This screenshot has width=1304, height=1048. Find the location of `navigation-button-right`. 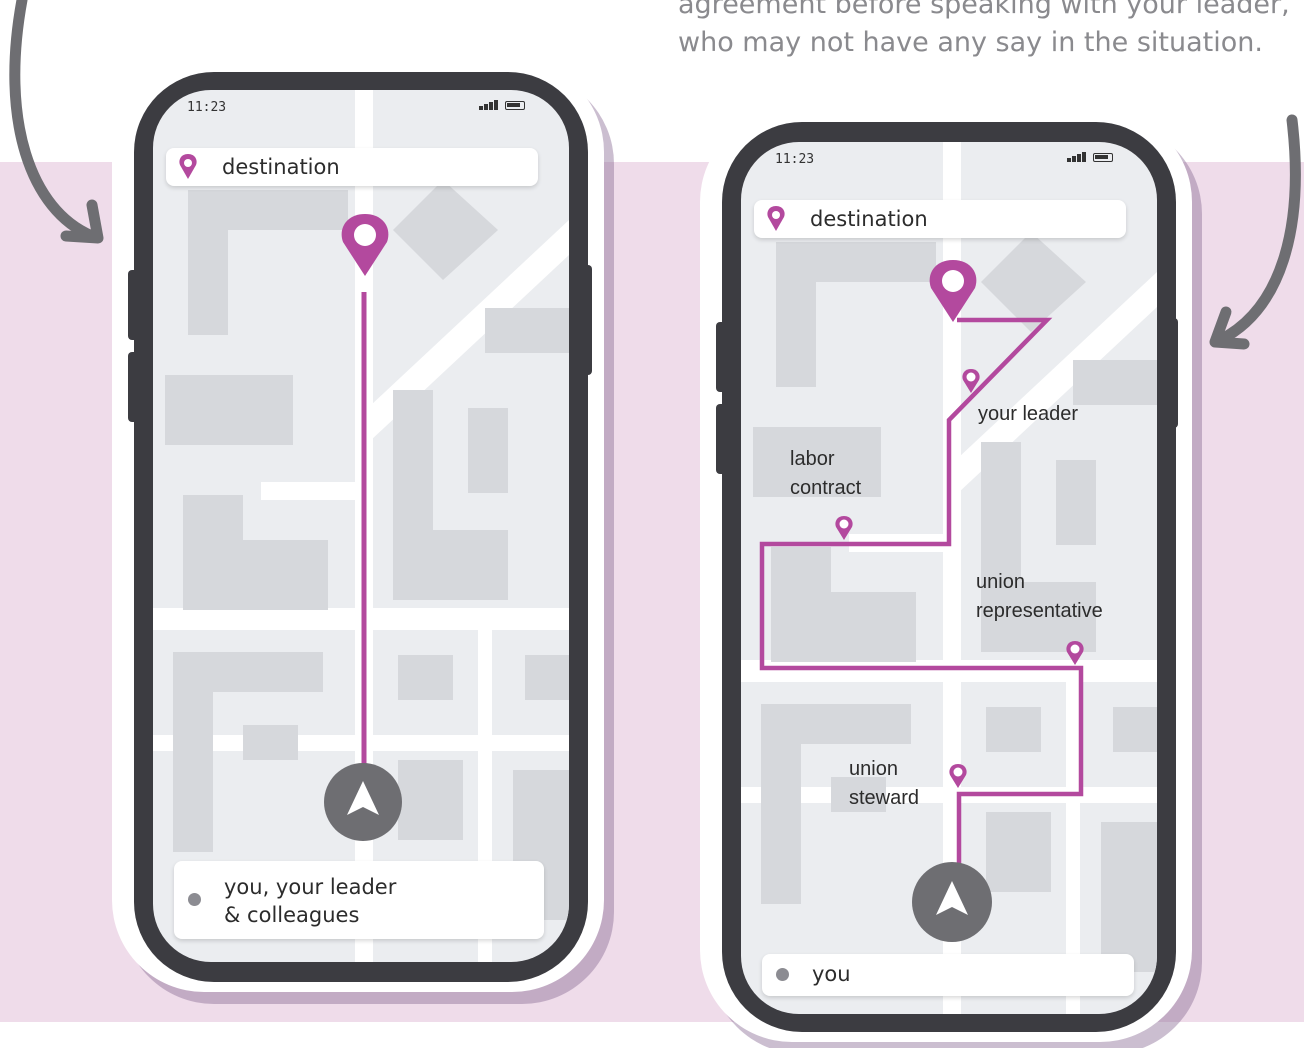

navigation-button-right is located at coordinates (952, 902).